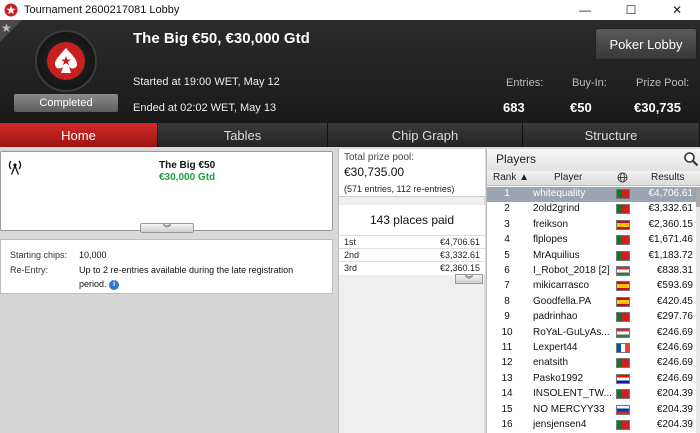 Image resolution: width=700 pixels, height=433 pixels. I want to click on expand-info-button: ︾, so click(167, 228).